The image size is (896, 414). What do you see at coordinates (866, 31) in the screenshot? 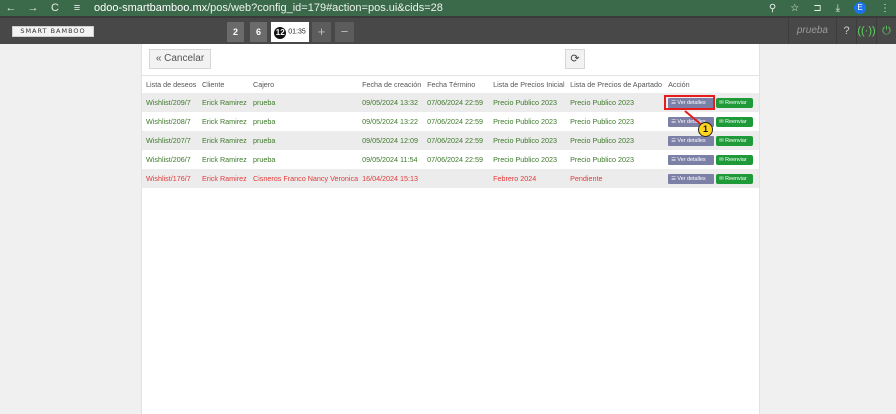
I see `wifi-icon: ((·))` at bounding box center [866, 31].